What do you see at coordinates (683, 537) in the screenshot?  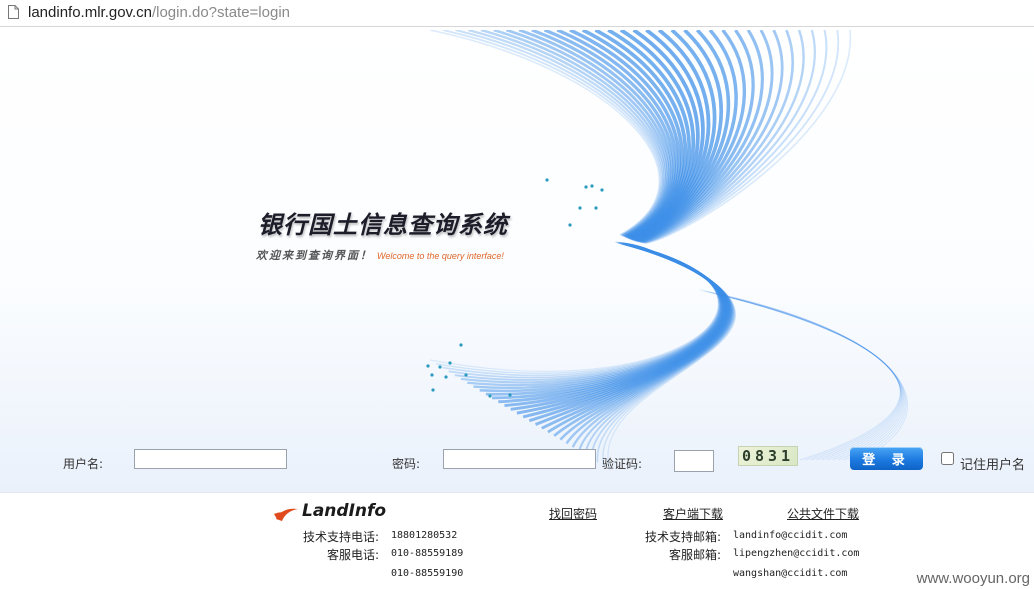 I see `tech-email-label: 技术支持邮箱:` at bounding box center [683, 537].